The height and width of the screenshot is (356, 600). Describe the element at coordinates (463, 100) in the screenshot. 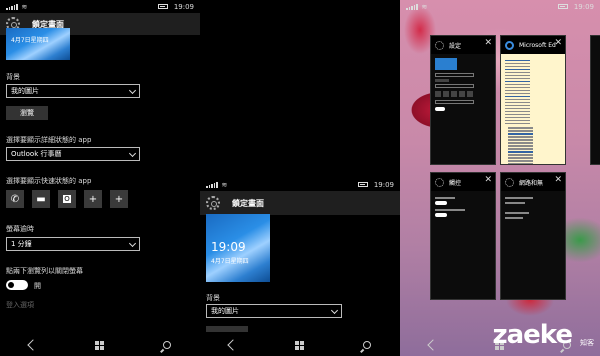

I see `task-card-settings: 設定 ✕` at that location.